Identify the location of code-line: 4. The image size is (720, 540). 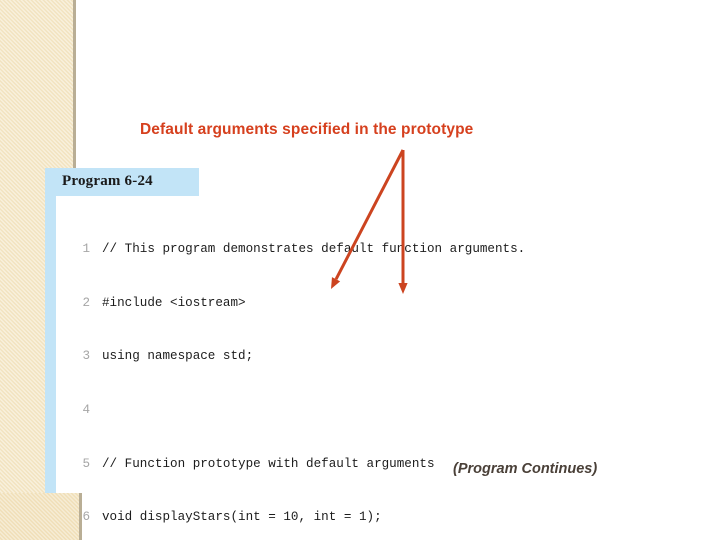
(328, 411).